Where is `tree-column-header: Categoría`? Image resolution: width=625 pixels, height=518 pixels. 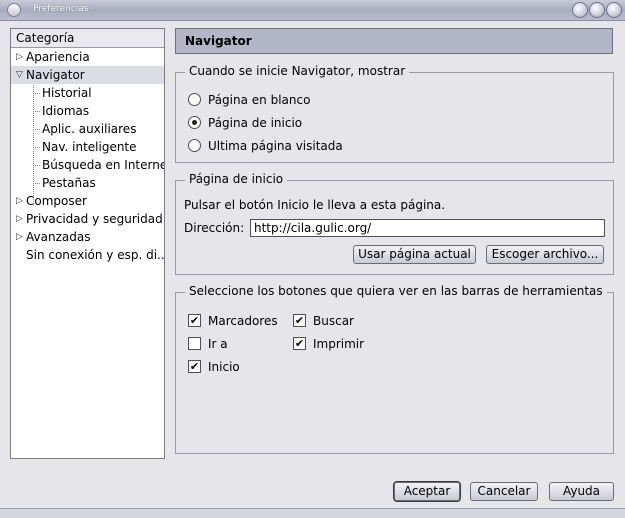
tree-column-header: Categoría is located at coordinates (87, 38).